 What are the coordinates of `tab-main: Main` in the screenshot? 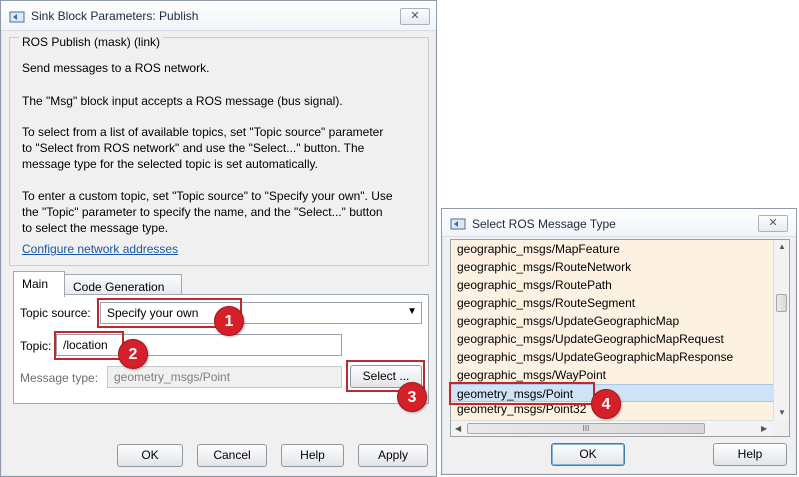 It's located at (39, 284).